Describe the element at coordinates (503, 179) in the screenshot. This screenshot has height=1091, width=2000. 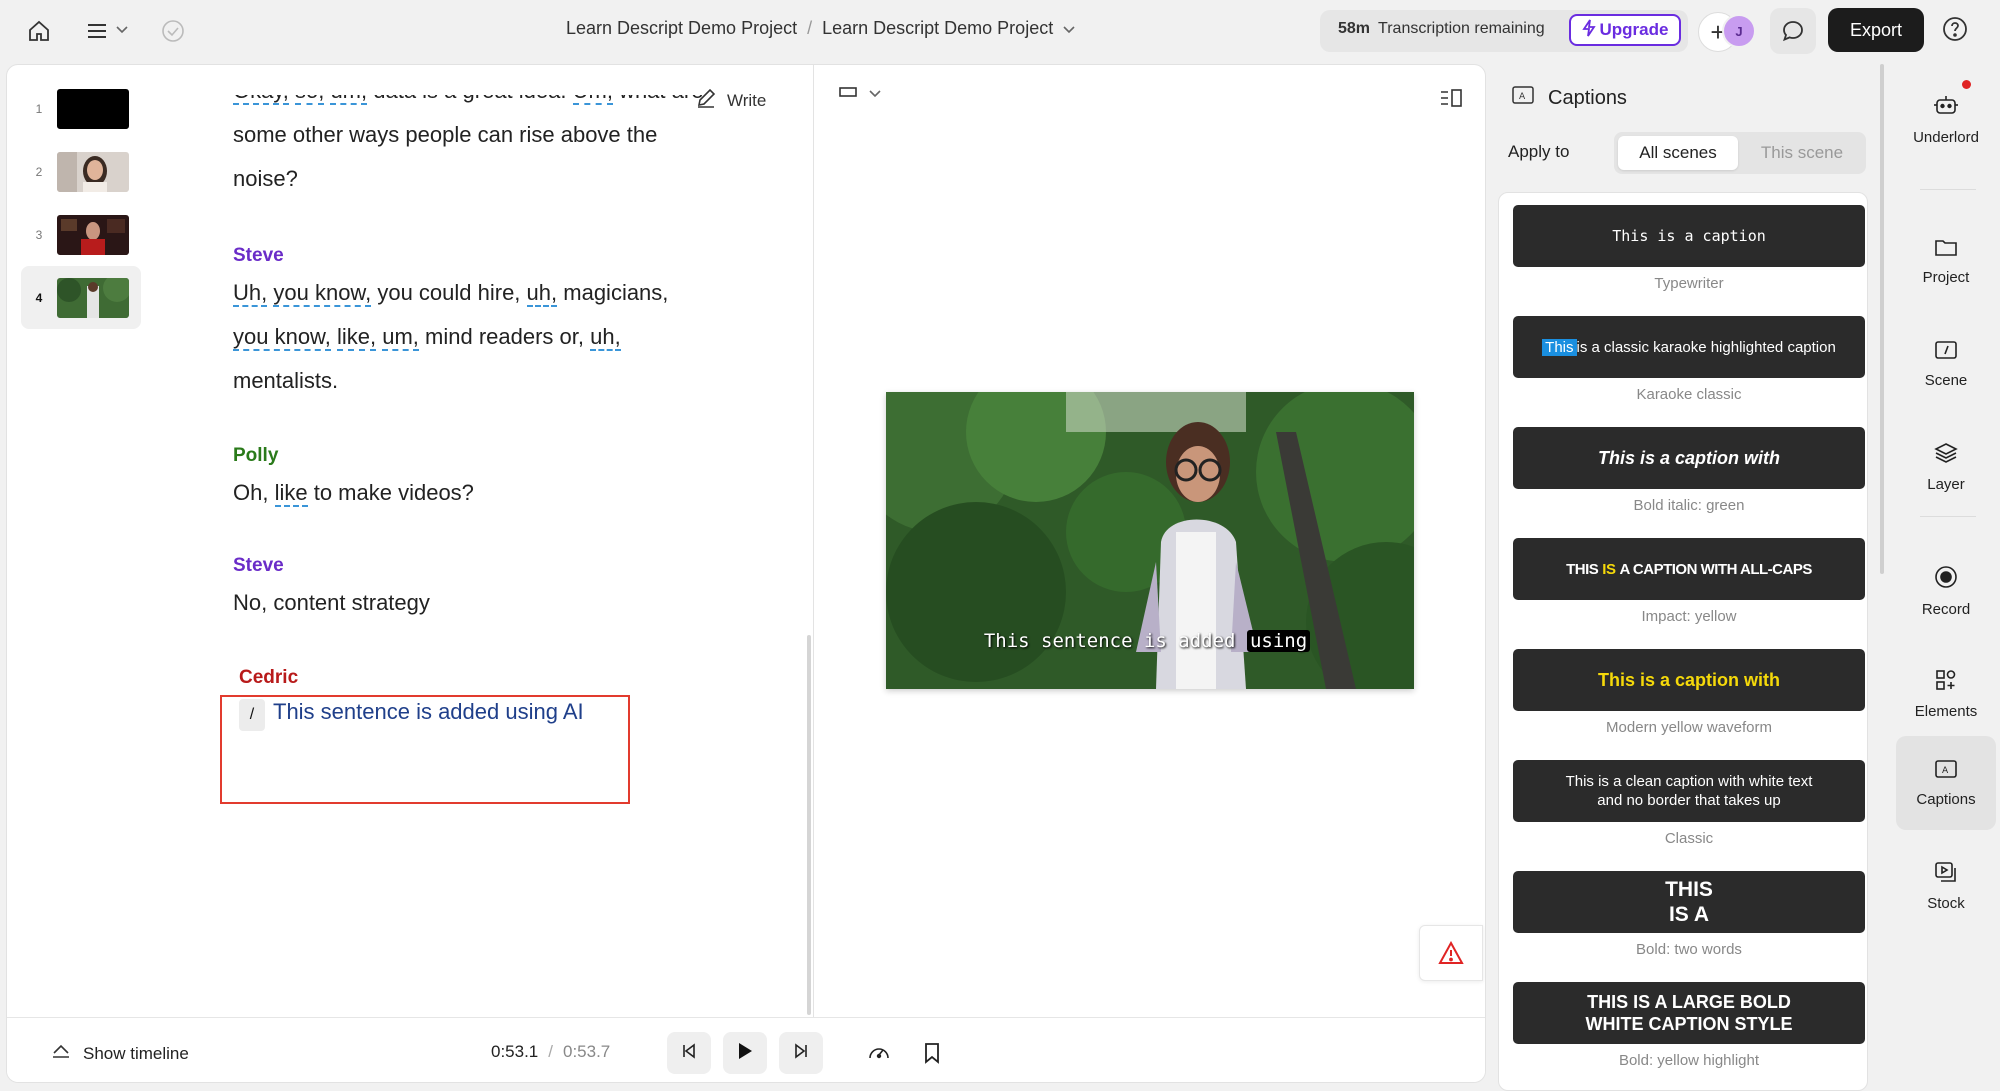
I see `transcript-line: noise?` at that location.